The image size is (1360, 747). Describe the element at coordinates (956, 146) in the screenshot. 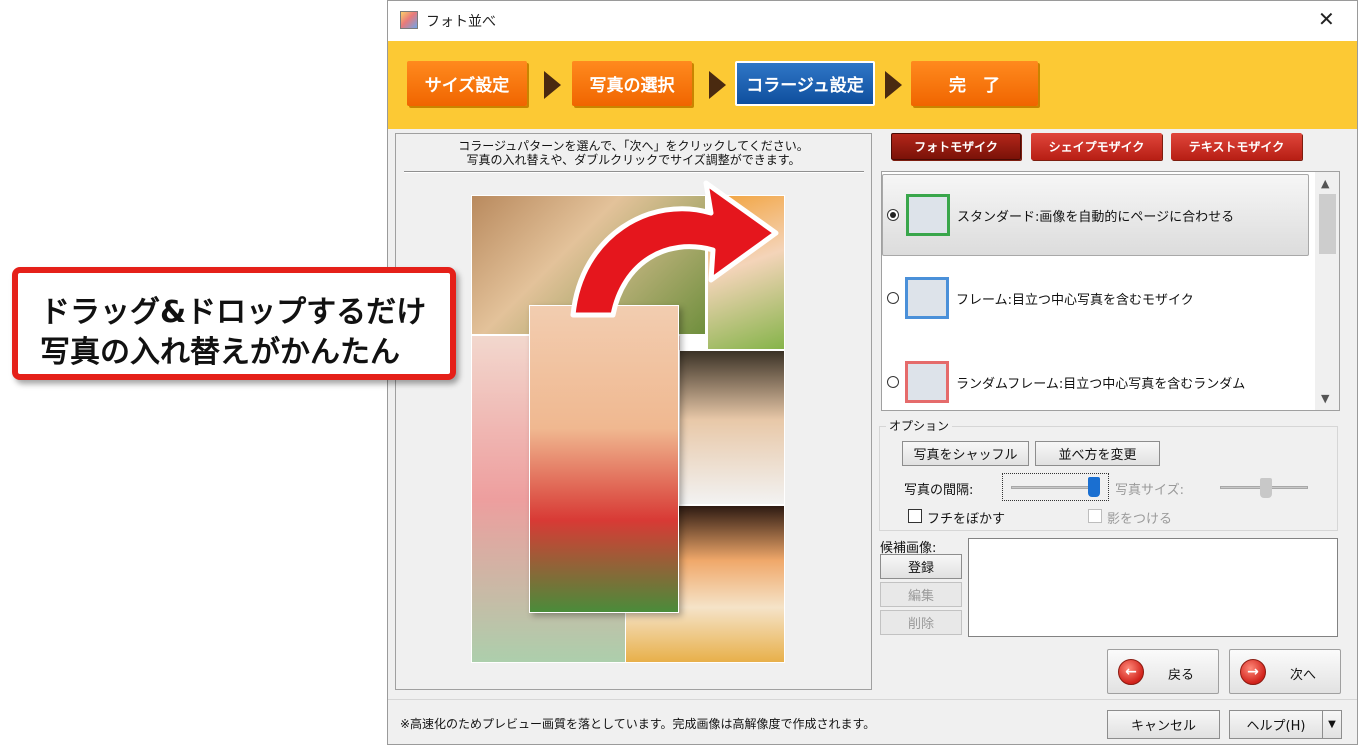

I see `tab-photo-mosaic: フォトモザイク` at that location.